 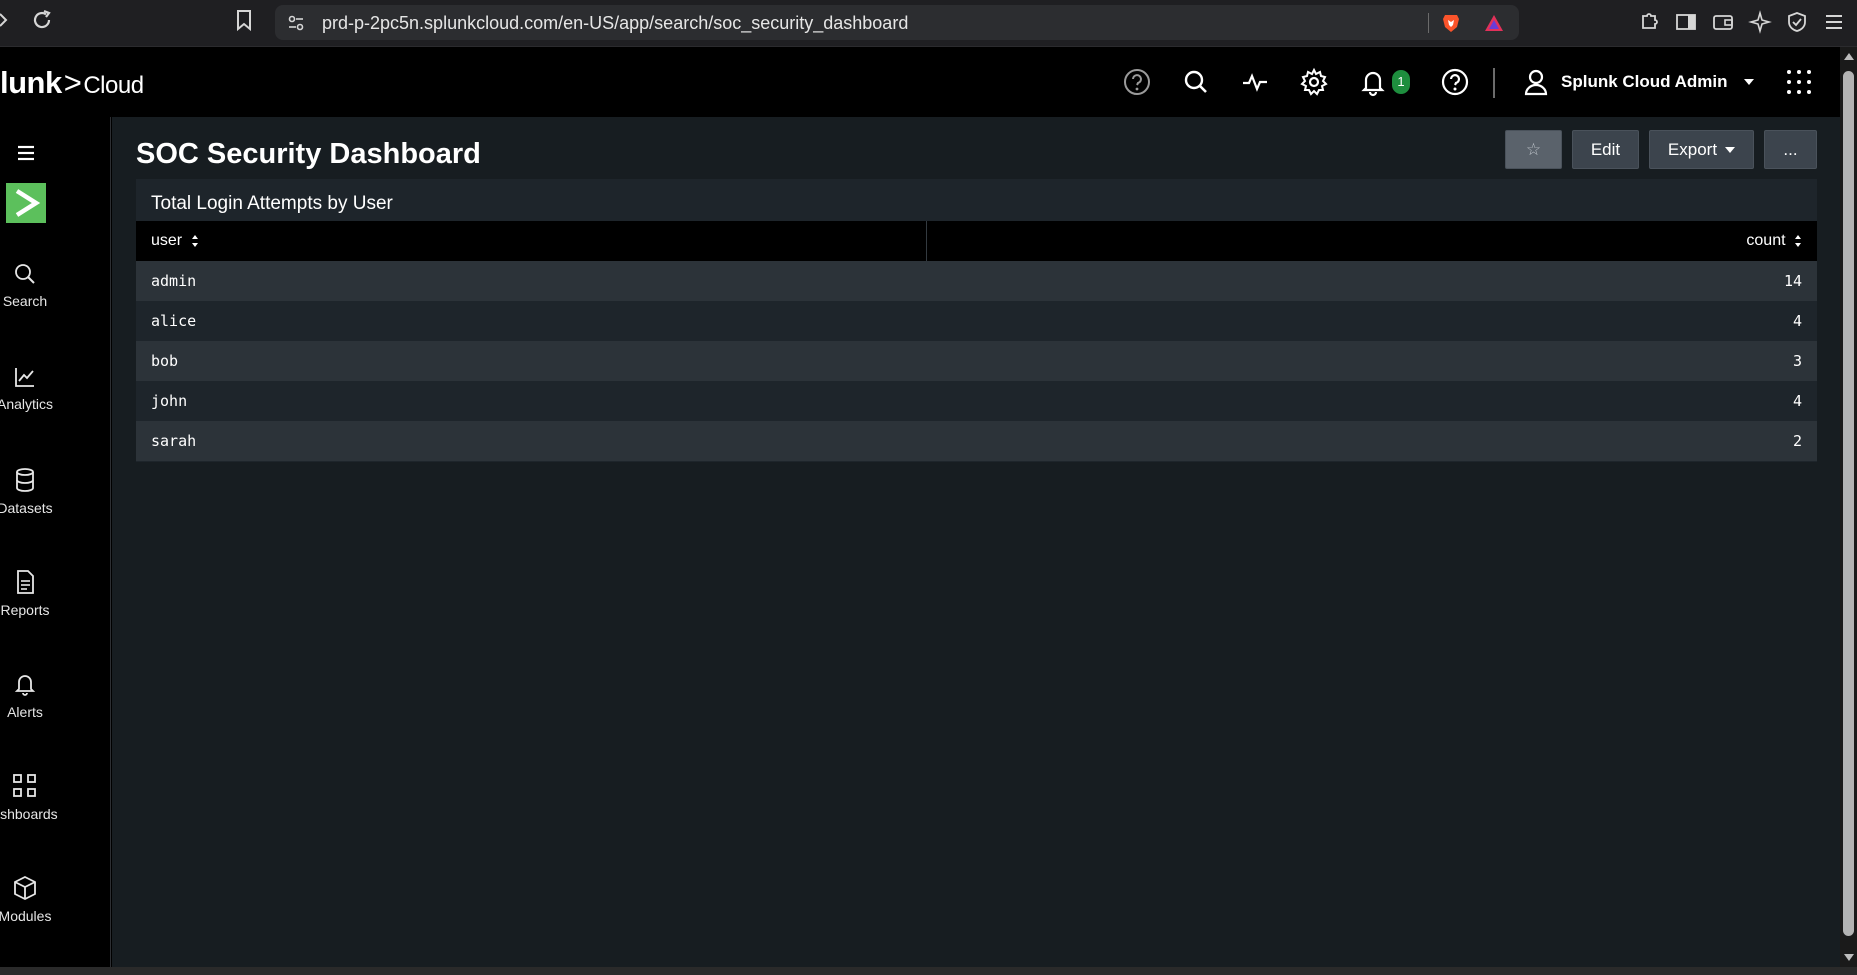 I want to click on column-header-count: count, so click(x=1774, y=241).